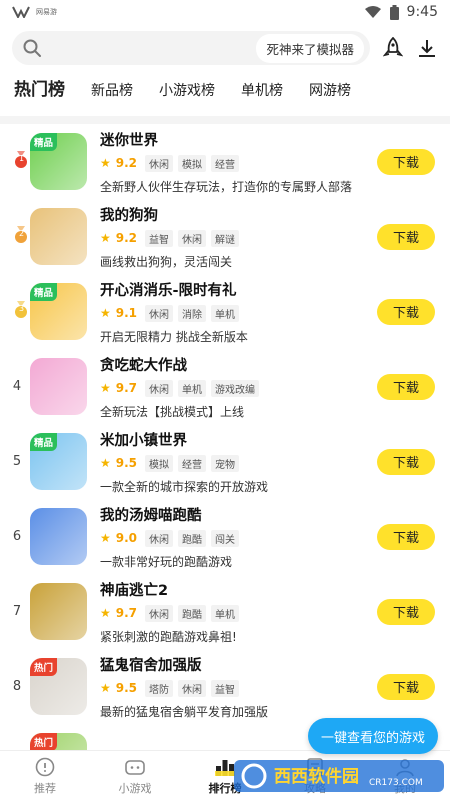 This screenshot has height=800, width=450. What do you see at coordinates (310, 48) in the screenshot?
I see `search-hint: 死神来了模拟器` at bounding box center [310, 48].